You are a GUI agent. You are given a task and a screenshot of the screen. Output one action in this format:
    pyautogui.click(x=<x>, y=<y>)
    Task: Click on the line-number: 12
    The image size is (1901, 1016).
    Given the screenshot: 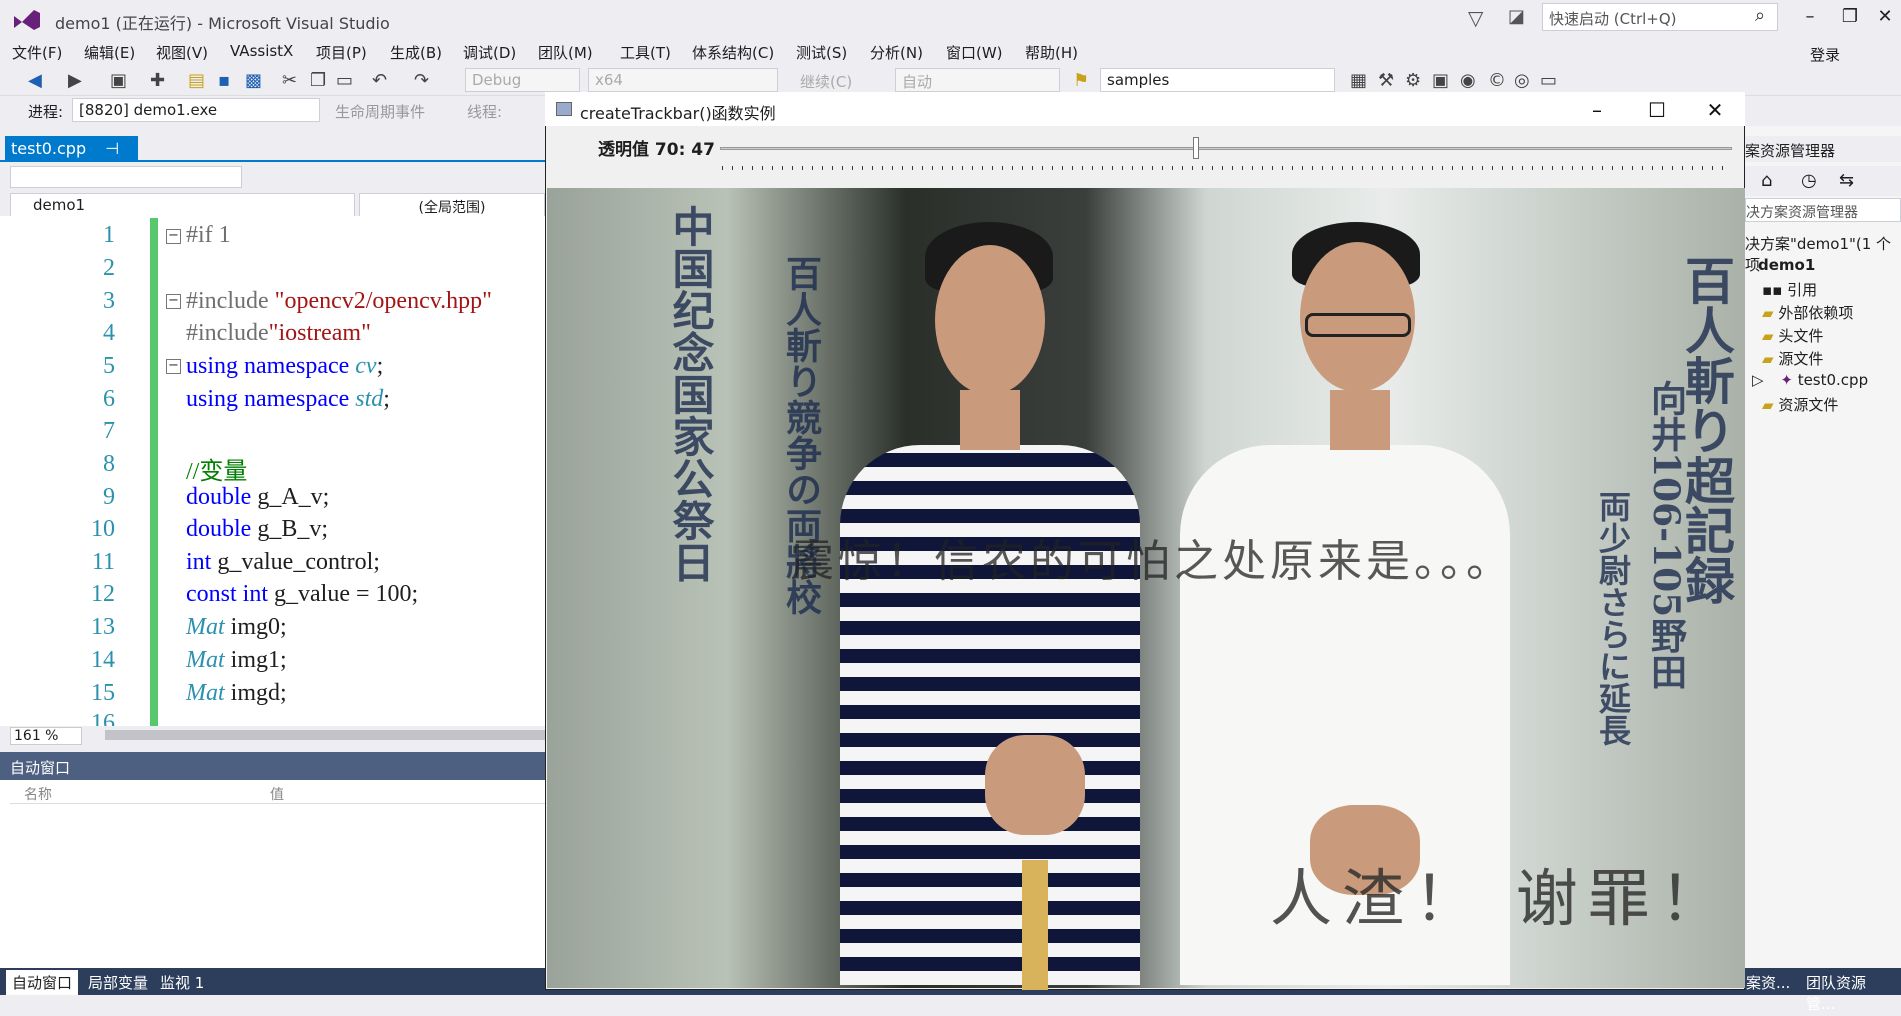 What is the action you would take?
    pyautogui.click(x=103, y=594)
    